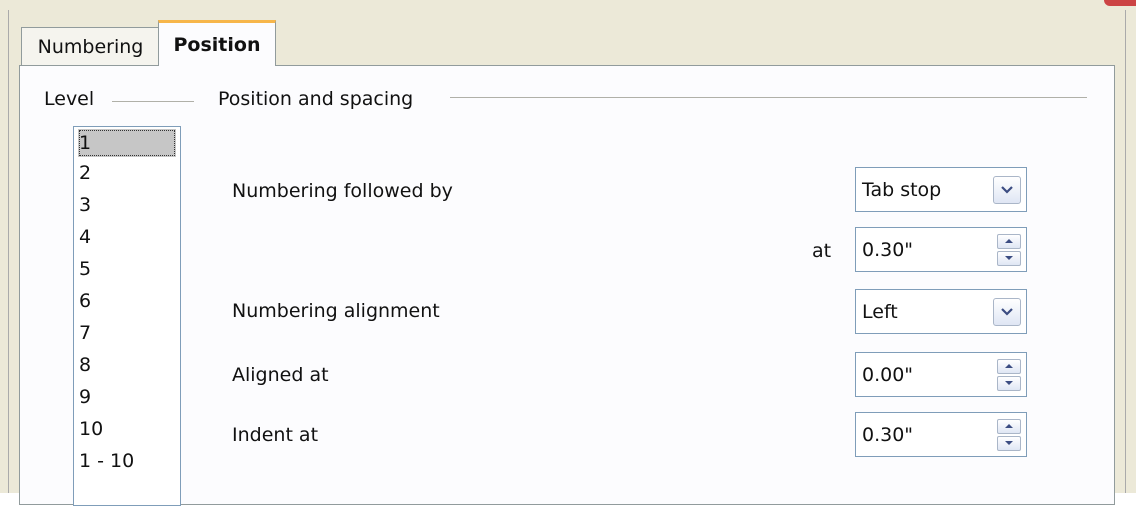  I want to click on window-top-edge, so click(568, 5).